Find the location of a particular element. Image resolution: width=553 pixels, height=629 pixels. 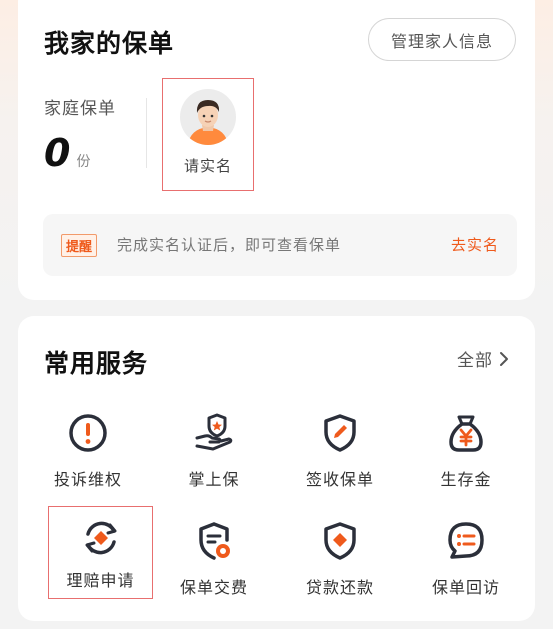

service-loan-repayment: 贷款还款 is located at coordinates (340, 562).